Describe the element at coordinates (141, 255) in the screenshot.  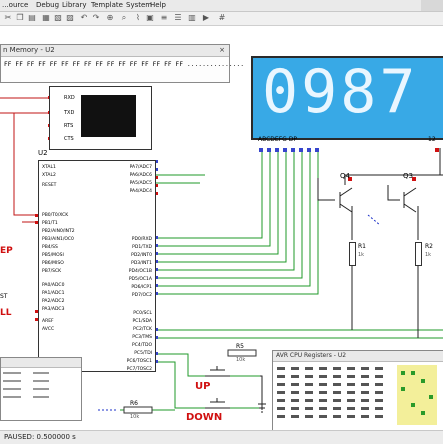
I see `pin-pd2: PD2/INT0` at that location.